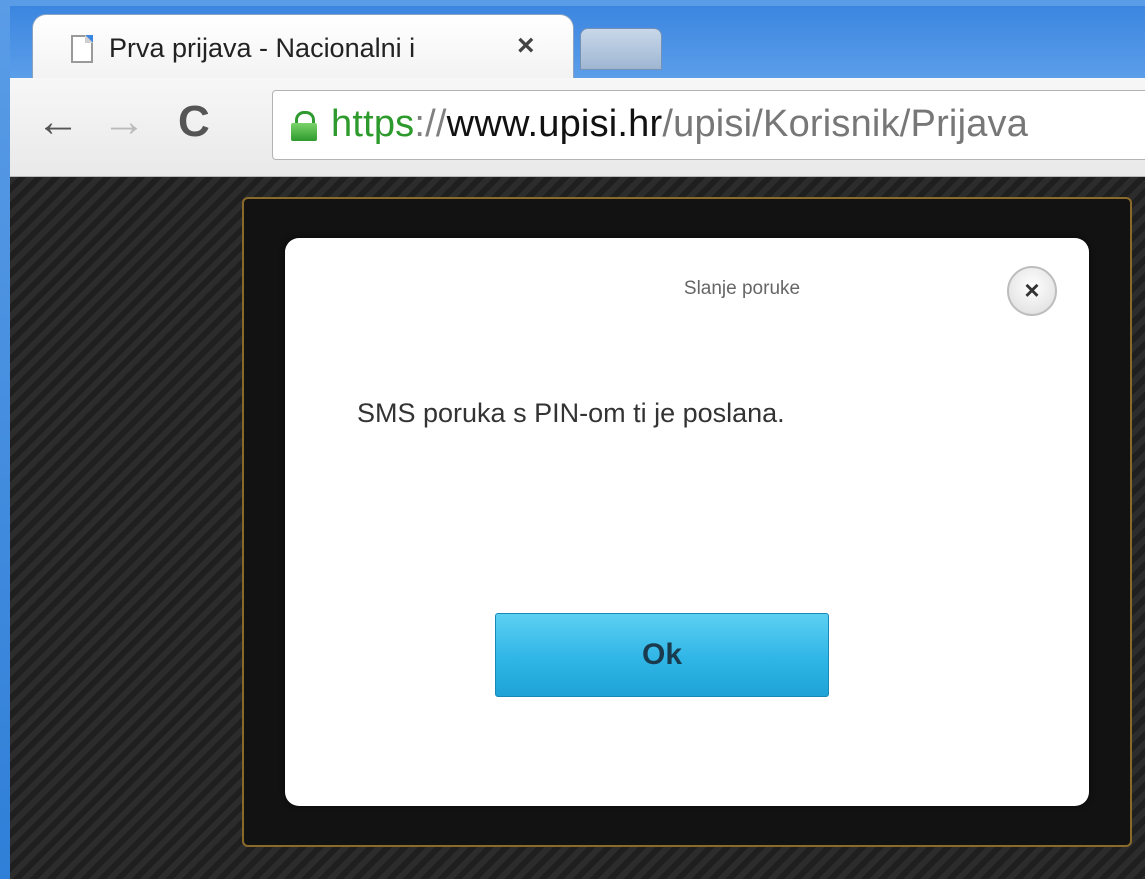 This screenshot has width=1145, height=879. Describe the element at coordinates (373, 124) in the screenshot. I see `url-scheme: https` at that location.